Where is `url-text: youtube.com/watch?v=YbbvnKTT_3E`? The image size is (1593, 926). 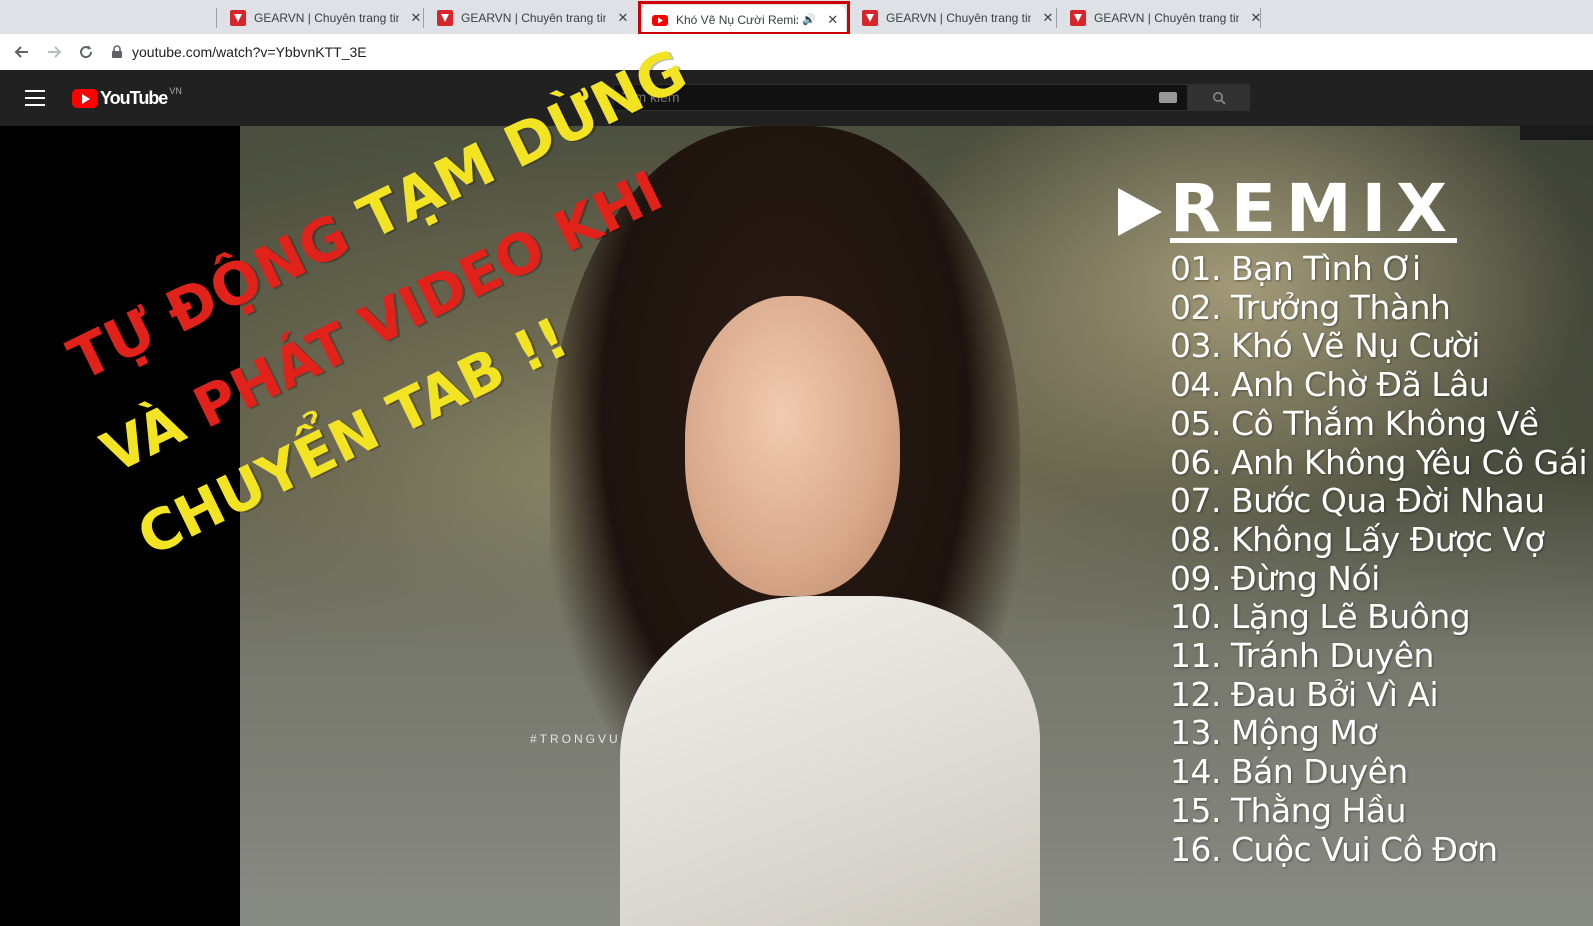 url-text: youtube.com/watch?v=YbbvnKTT_3E is located at coordinates (249, 52).